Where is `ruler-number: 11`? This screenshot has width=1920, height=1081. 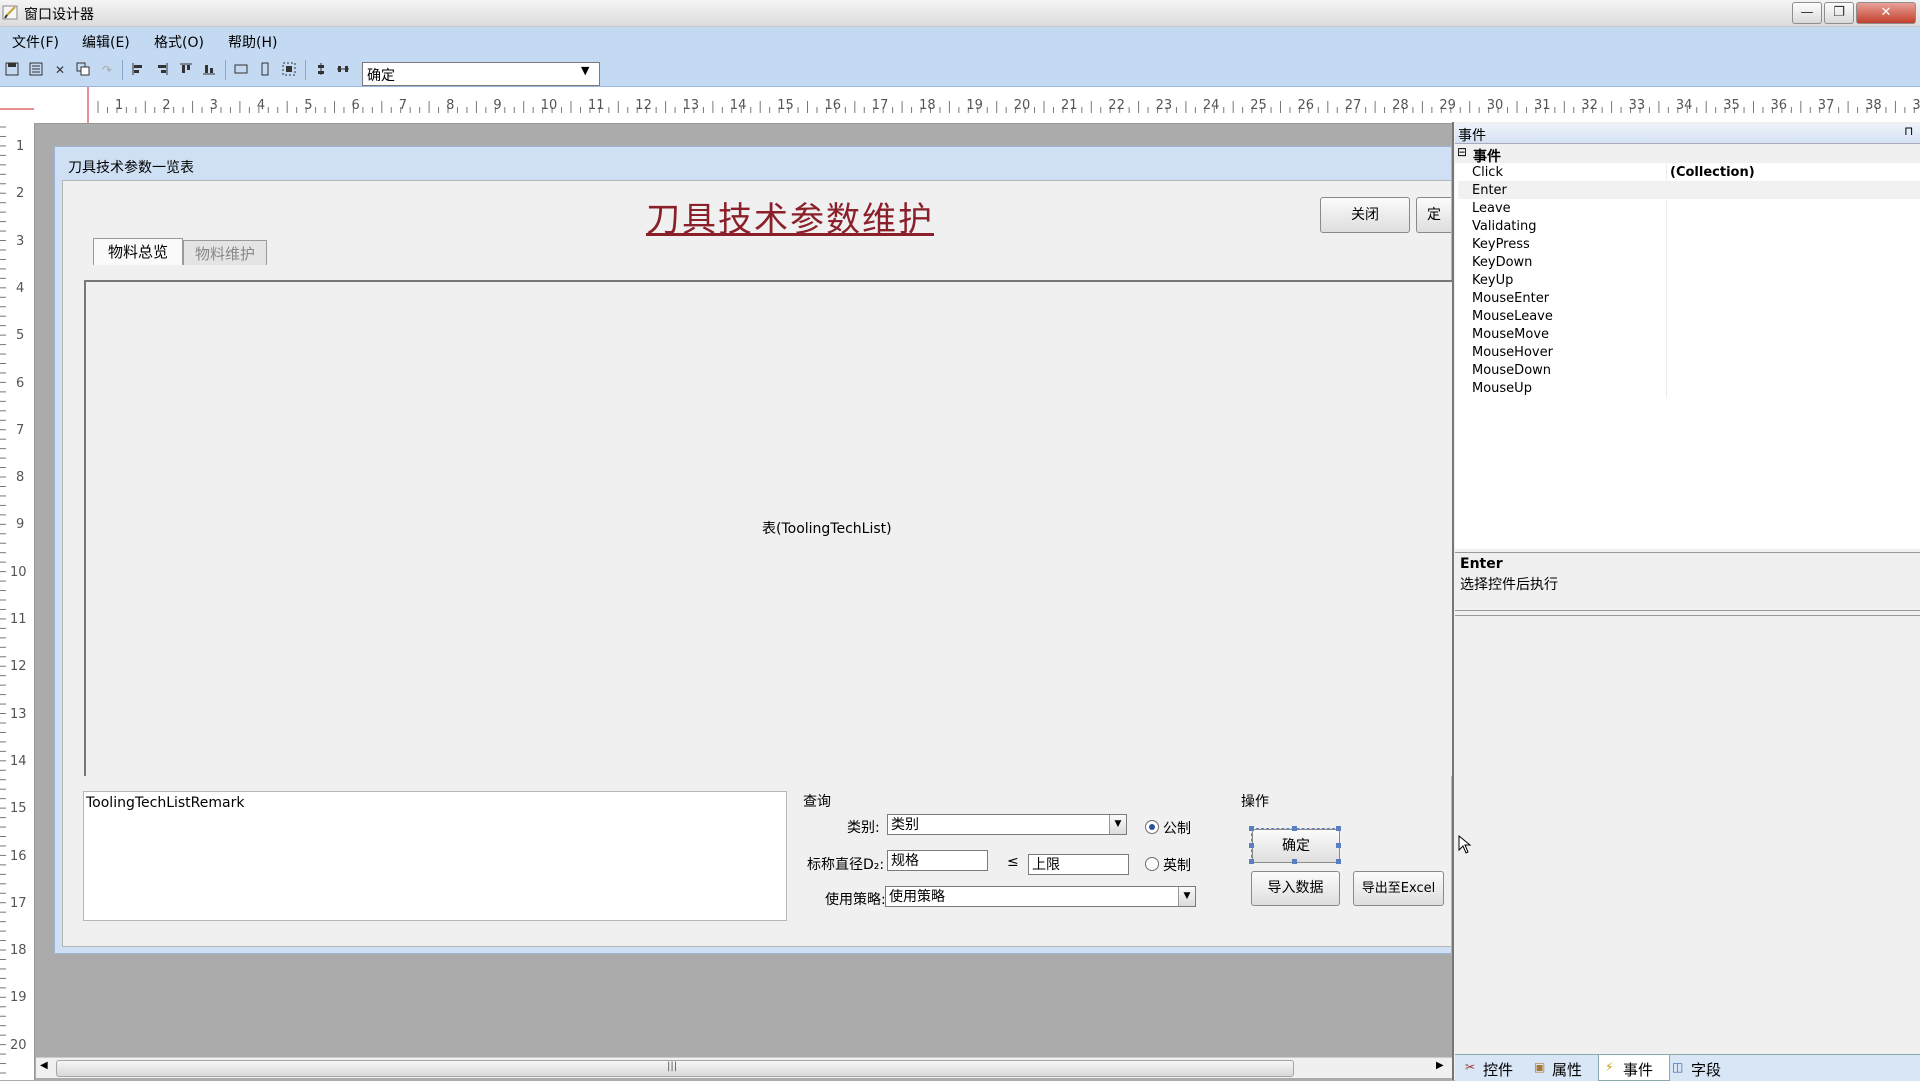
ruler-number: 11 is located at coordinates (18, 619).